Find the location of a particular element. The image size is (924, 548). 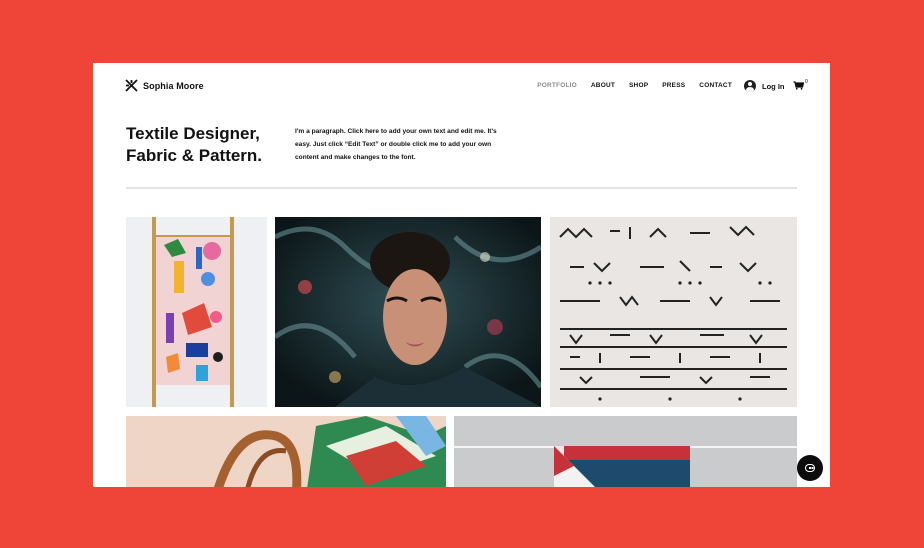

gallery-tile-striped-towel is located at coordinates (625, 451).